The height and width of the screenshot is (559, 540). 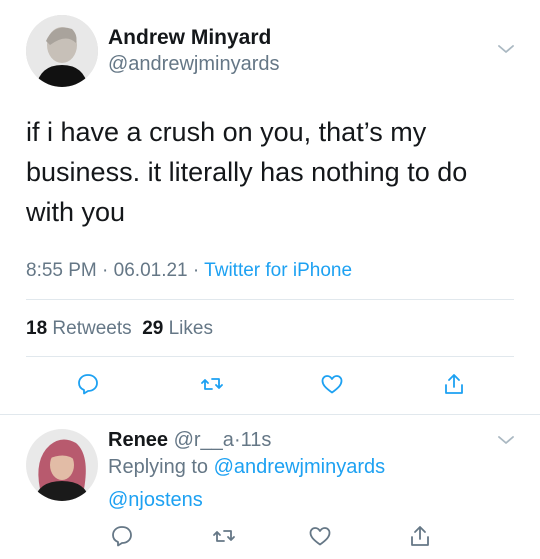 I want to click on reply-name: Renee, so click(x=138, y=440).